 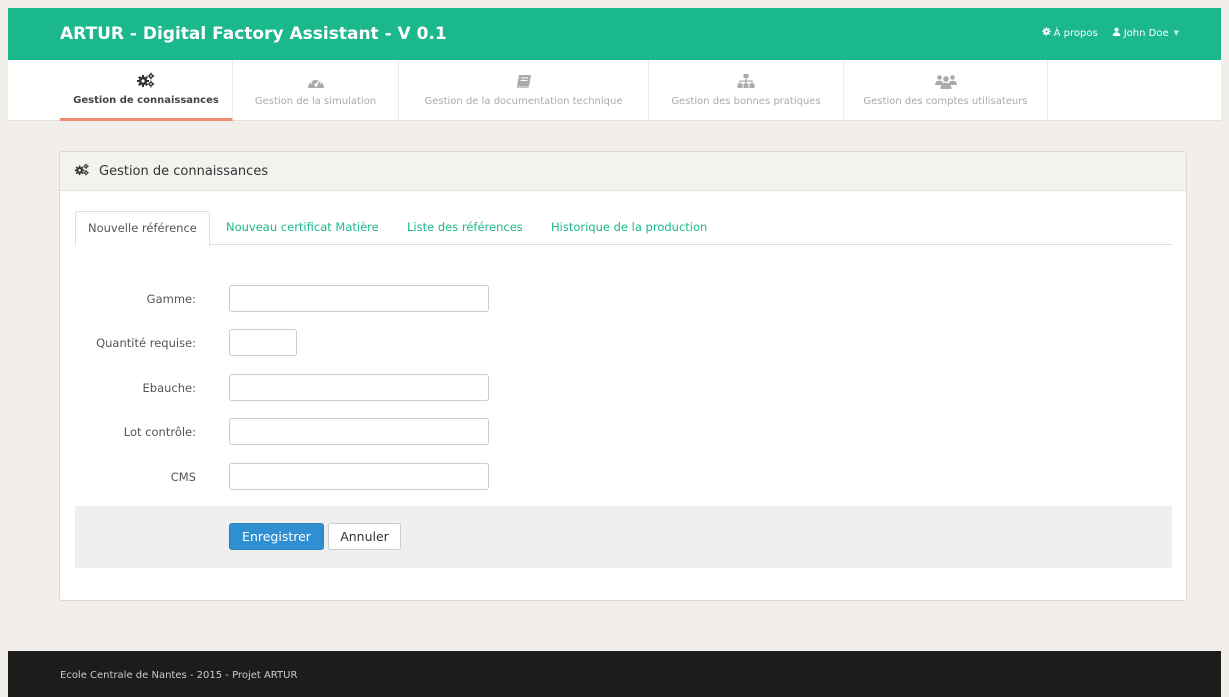 What do you see at coordinates (359, 431) in the screenshot?
I see `lot-controle-field` at bounding box center [359, 431].